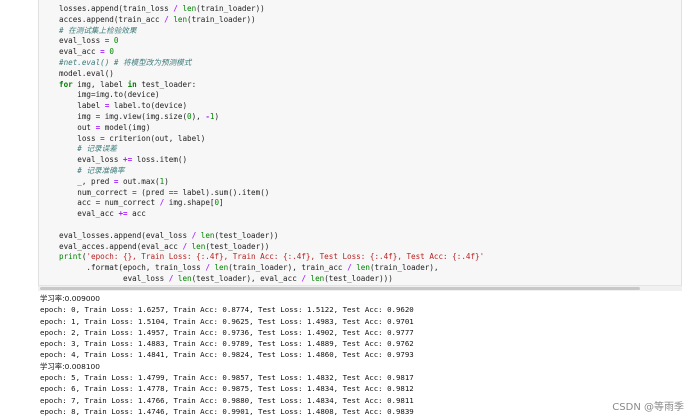 The height and width of the screenshot is (418, 692). Describe the element at coordinates (148, 106) in the screenshot. I see `code-token: label.to(device)` at that location.